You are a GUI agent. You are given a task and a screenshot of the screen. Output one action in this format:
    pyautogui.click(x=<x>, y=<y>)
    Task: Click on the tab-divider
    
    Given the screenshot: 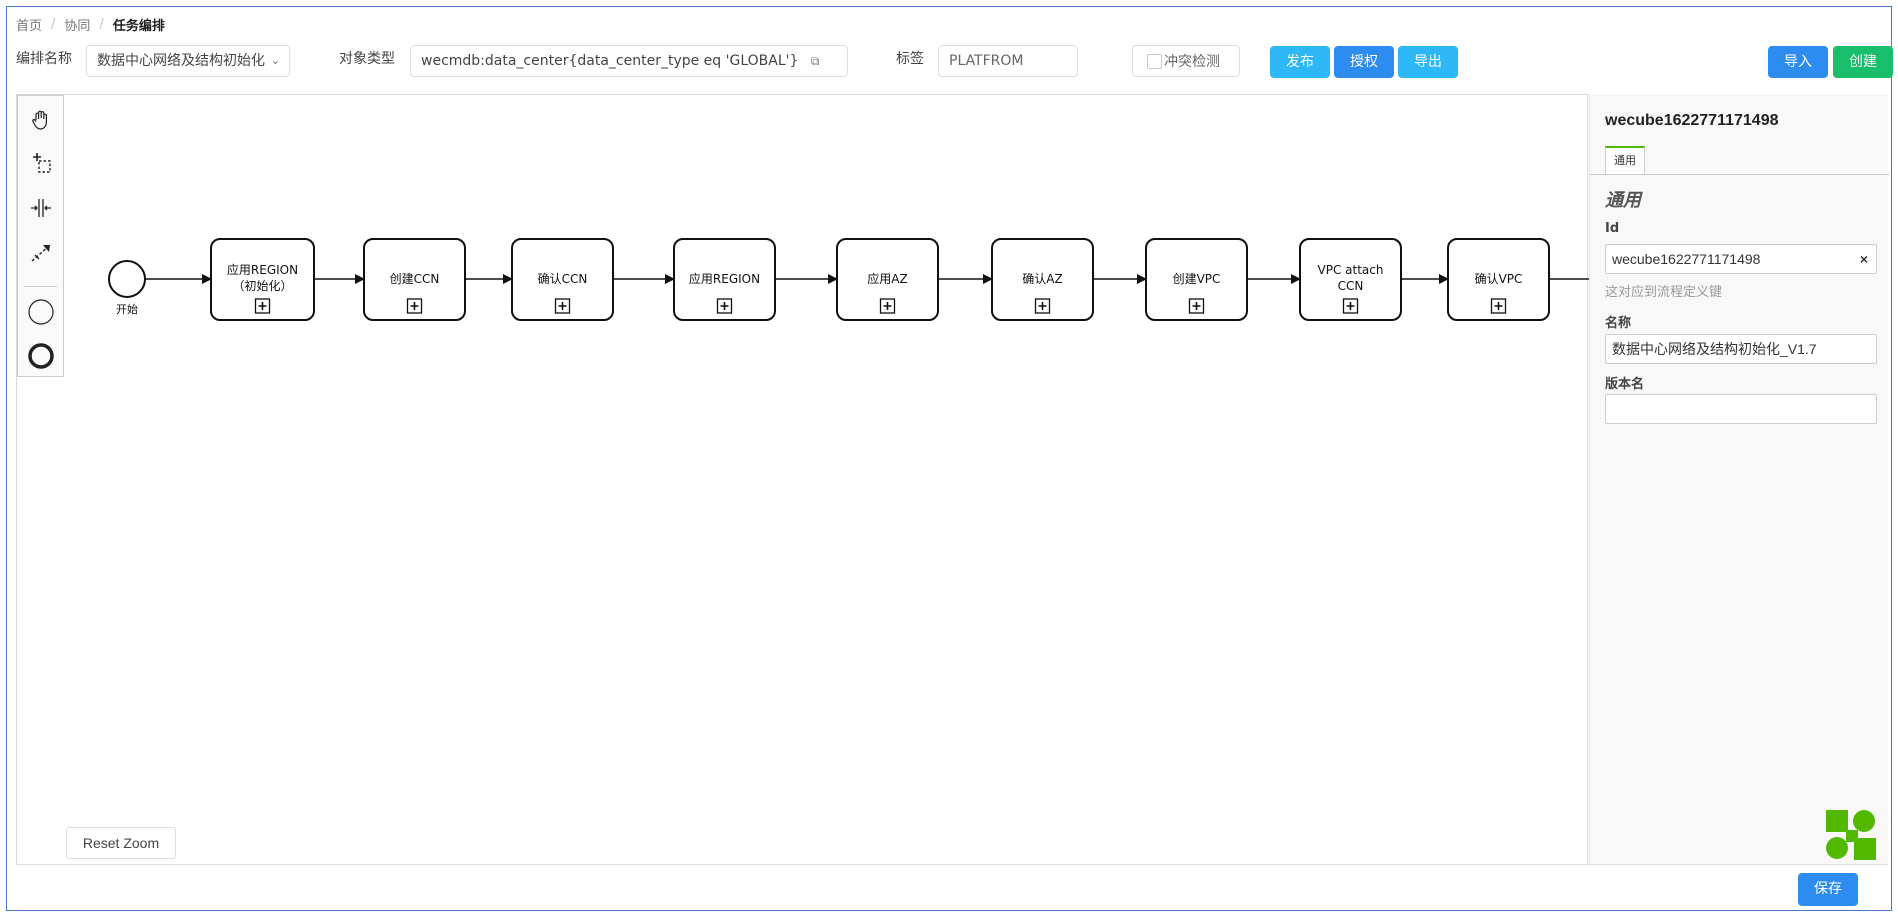 What is the action you would take?
    pyautogui.click(x=1739, y=174)
    